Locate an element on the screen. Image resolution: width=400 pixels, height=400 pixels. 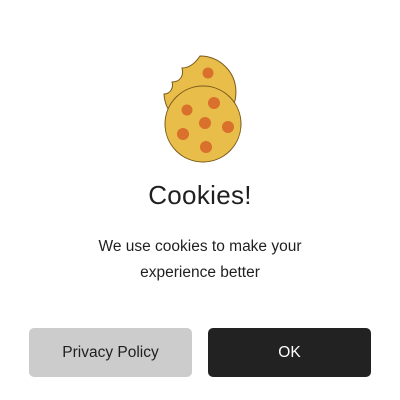
message-line: experience better is located at coordinates (200, 272).